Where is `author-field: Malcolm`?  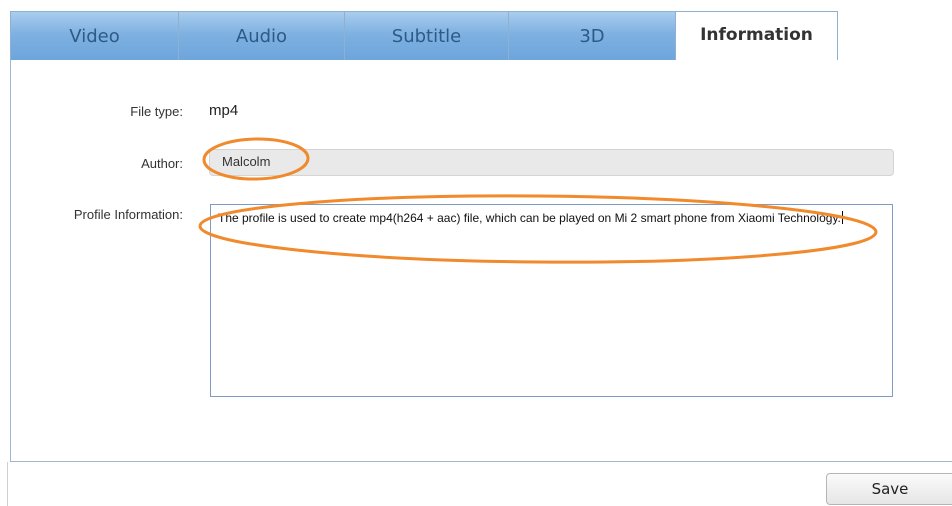
author-field: Malcolm is located at coordinates (551, 162).